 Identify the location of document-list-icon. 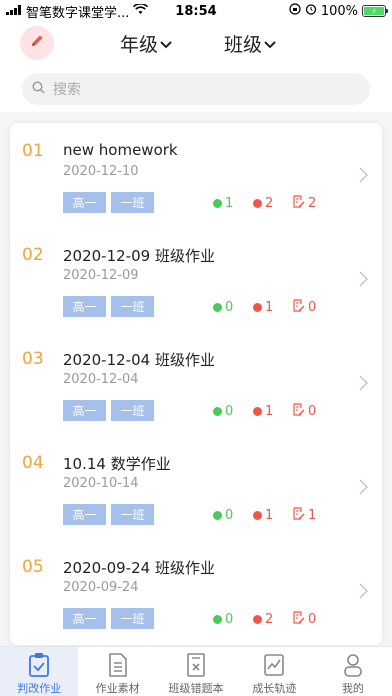
(118, 664).